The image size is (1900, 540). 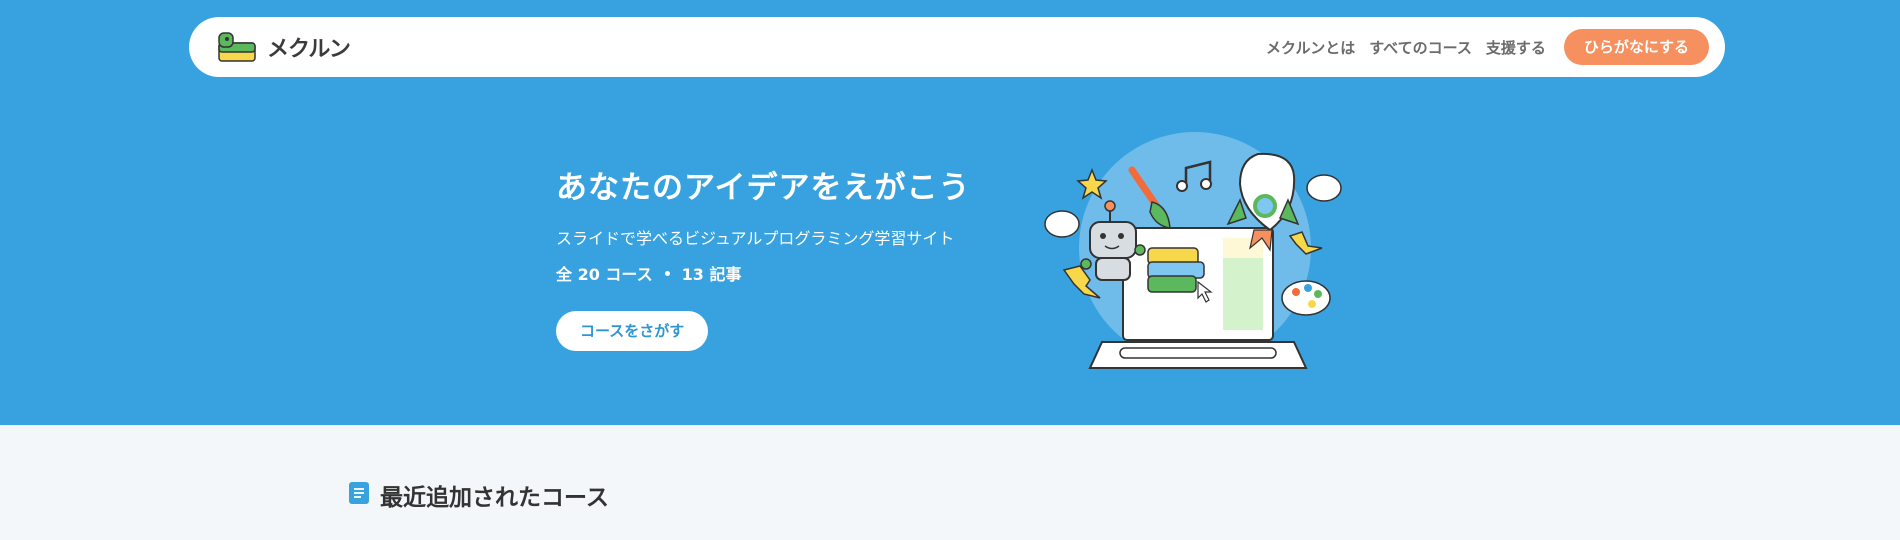 What do you see at coordinates (763, 273) in the screenshot?
I see `hero-stats: 全 20 コース 13 記事` at bounding box center [763, 273].